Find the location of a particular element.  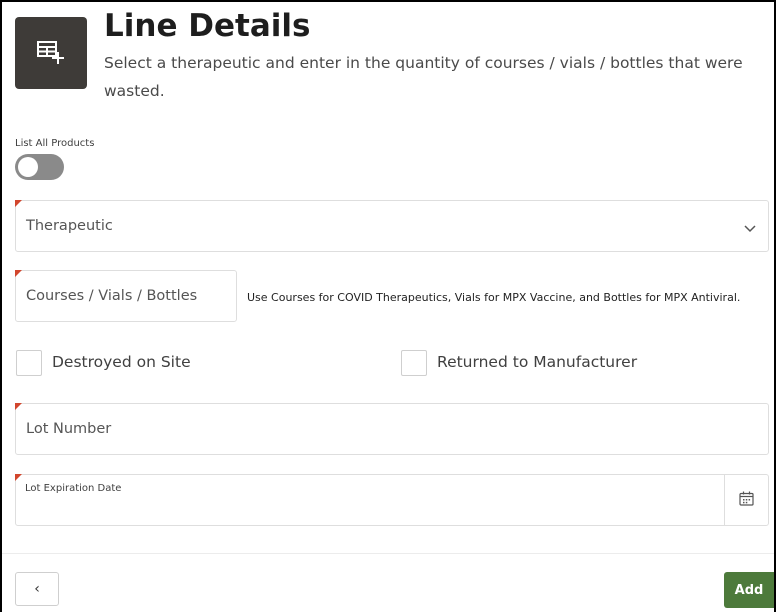

list-all-products-toggle is located at coordinates (39, 167).